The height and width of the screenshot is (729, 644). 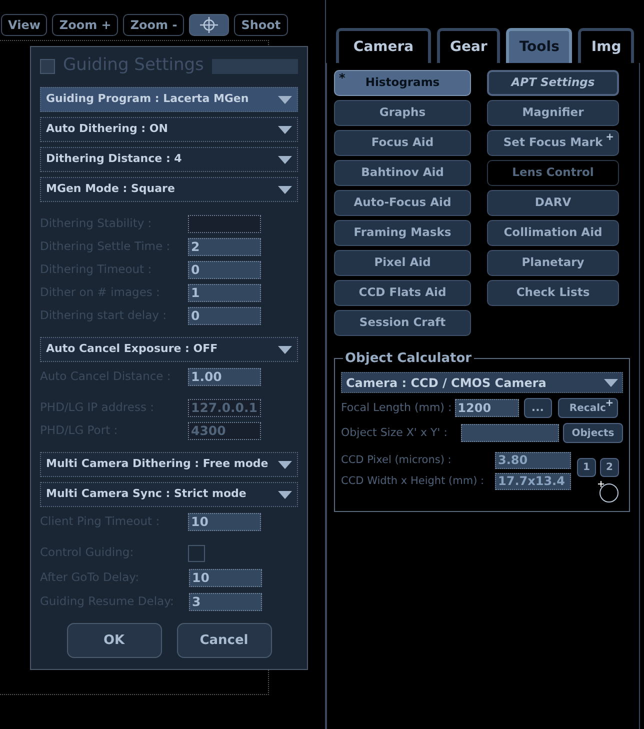 What do you see at coordinates (593, 433) in the screenshot?
I see `objects-button: Objects` at bounding box center [593, 433].